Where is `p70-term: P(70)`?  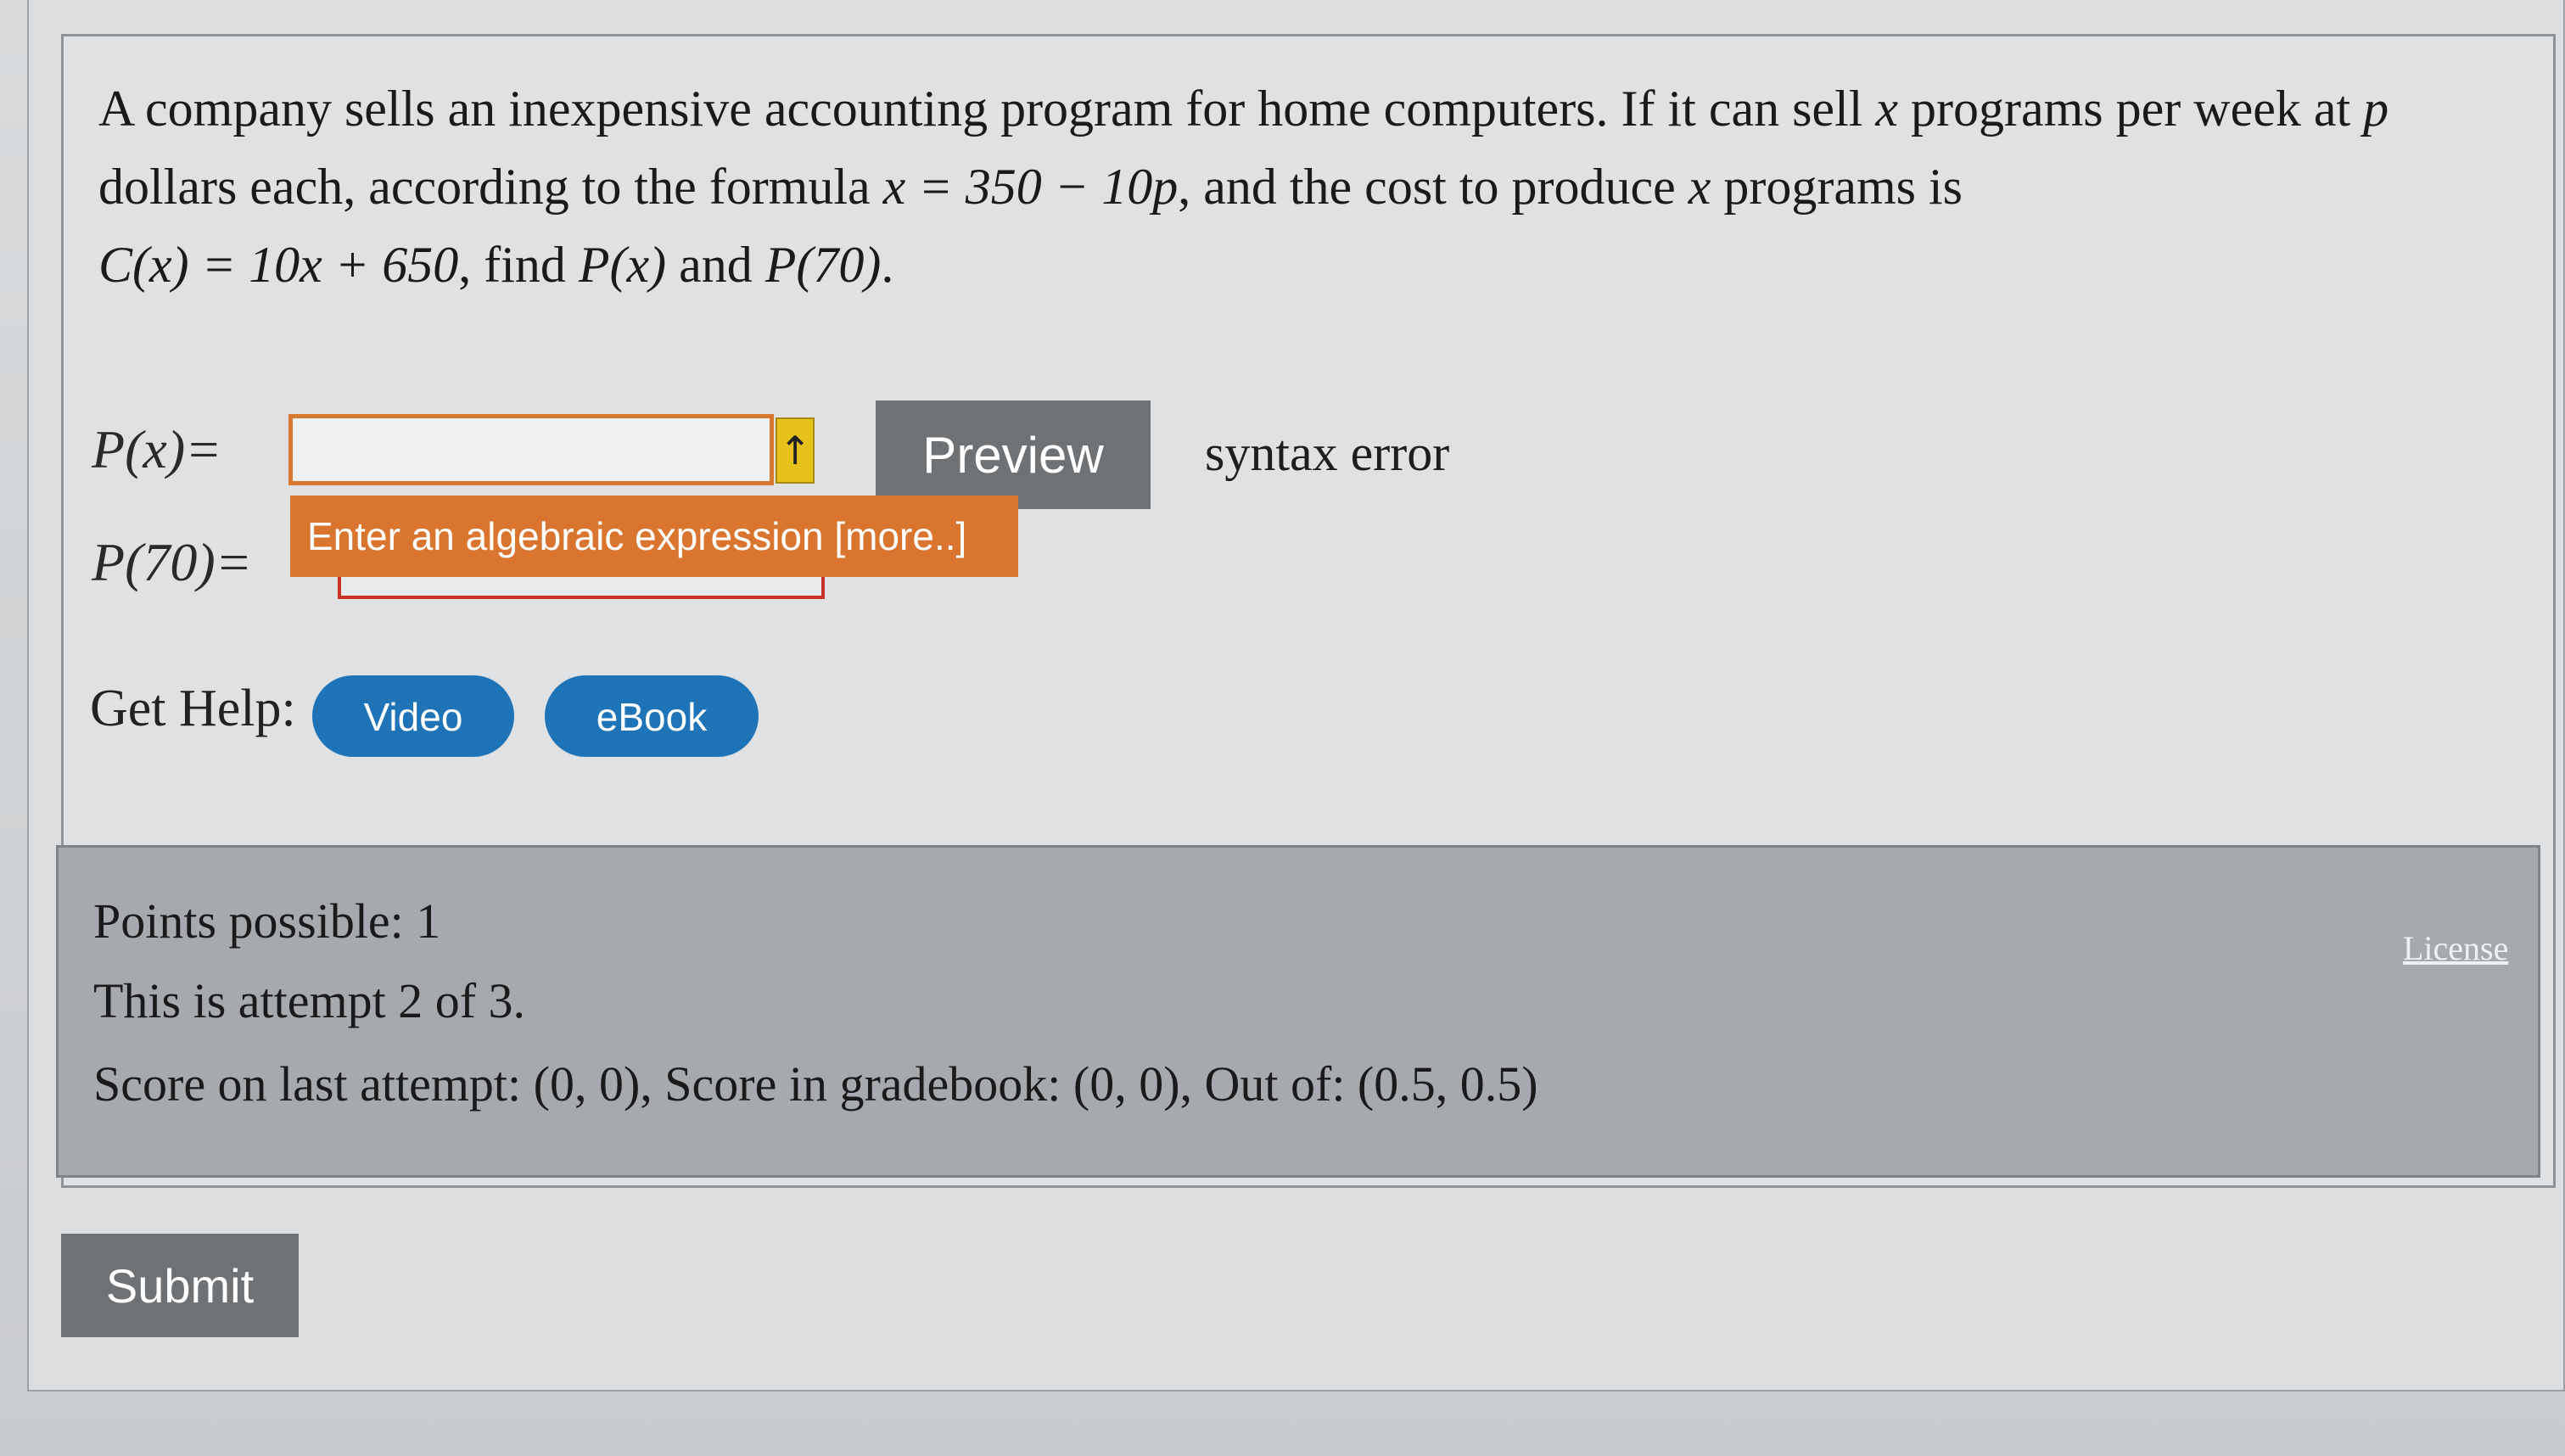
p70-term: P(70) is located at coordinates (823, 265).